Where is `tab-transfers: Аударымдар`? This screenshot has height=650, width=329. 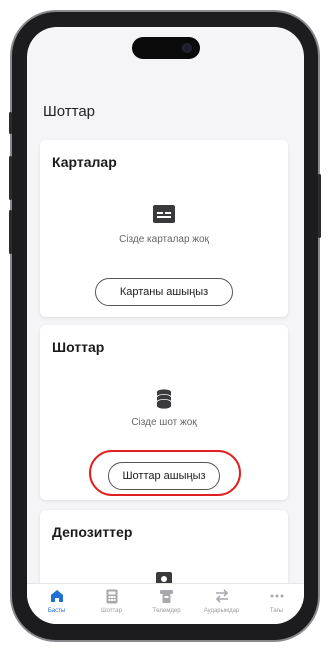 tab-transfers: Аударымдар is located at coordinates (221, 601).